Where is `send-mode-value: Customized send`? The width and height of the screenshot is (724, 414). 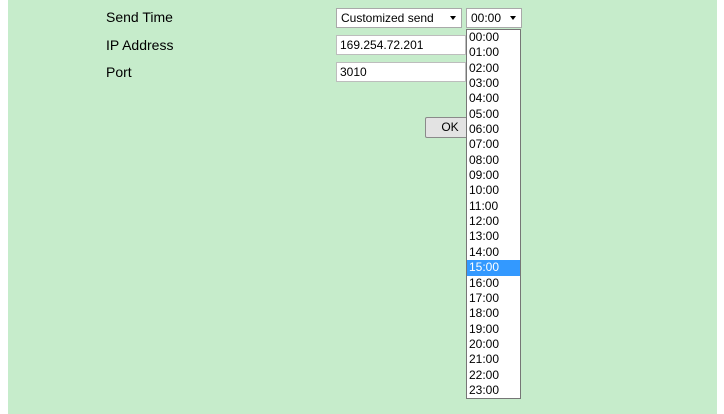
send-mode-value: Customized send is located at coordinates (387, 18).